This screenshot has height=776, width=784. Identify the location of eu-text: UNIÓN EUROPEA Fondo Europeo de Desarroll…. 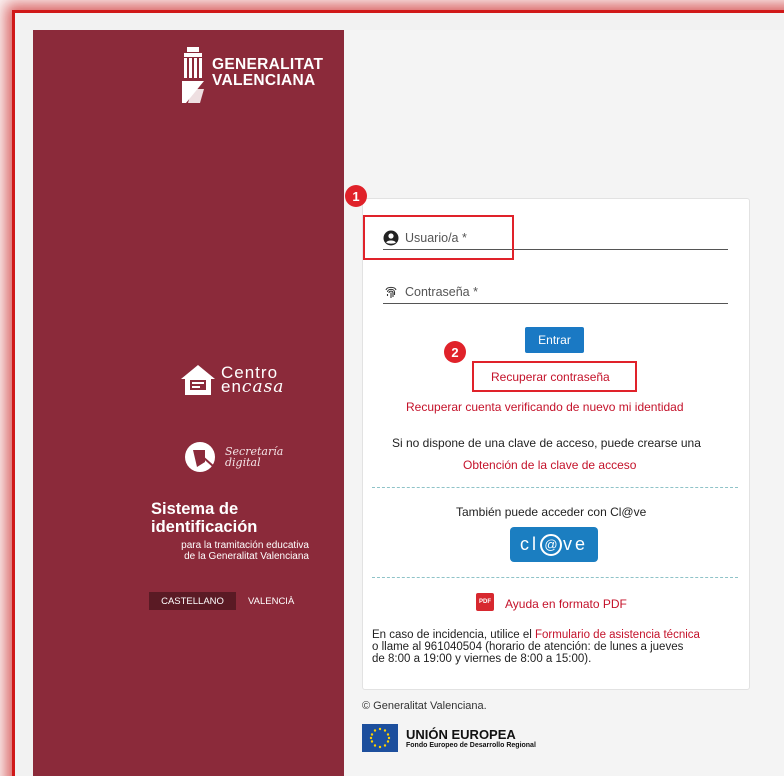
(471, 738).